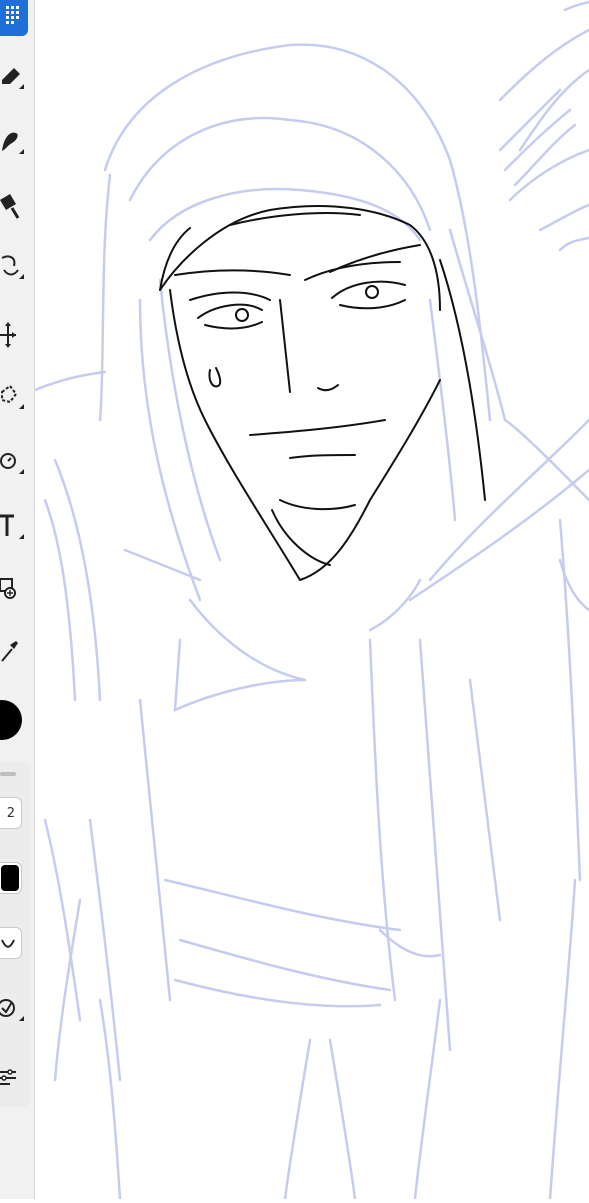  I want to click on panel-handle, so click(8, 774).